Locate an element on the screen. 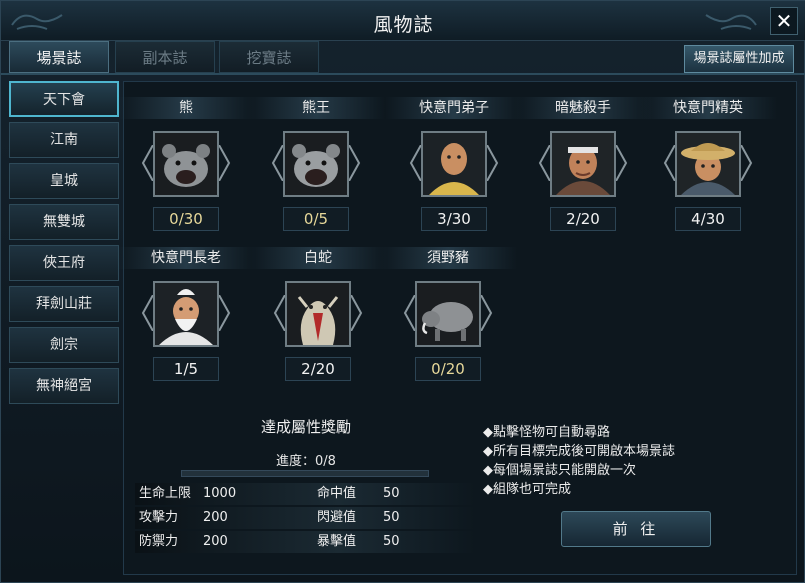 This screenshot has height=583, width=805. sidebar-item-jiangnan: 江南 is located at coordinates (64, 140).